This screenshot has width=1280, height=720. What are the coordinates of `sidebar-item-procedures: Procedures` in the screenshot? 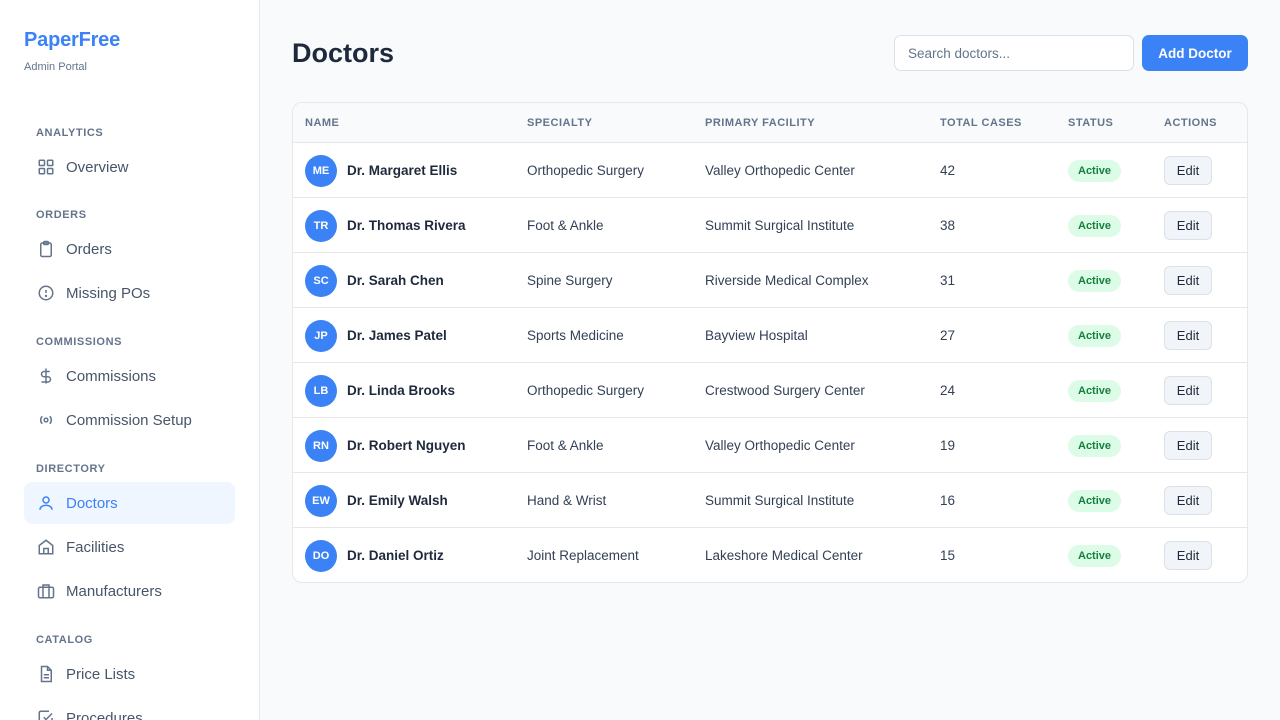 It's located at (129, 708).